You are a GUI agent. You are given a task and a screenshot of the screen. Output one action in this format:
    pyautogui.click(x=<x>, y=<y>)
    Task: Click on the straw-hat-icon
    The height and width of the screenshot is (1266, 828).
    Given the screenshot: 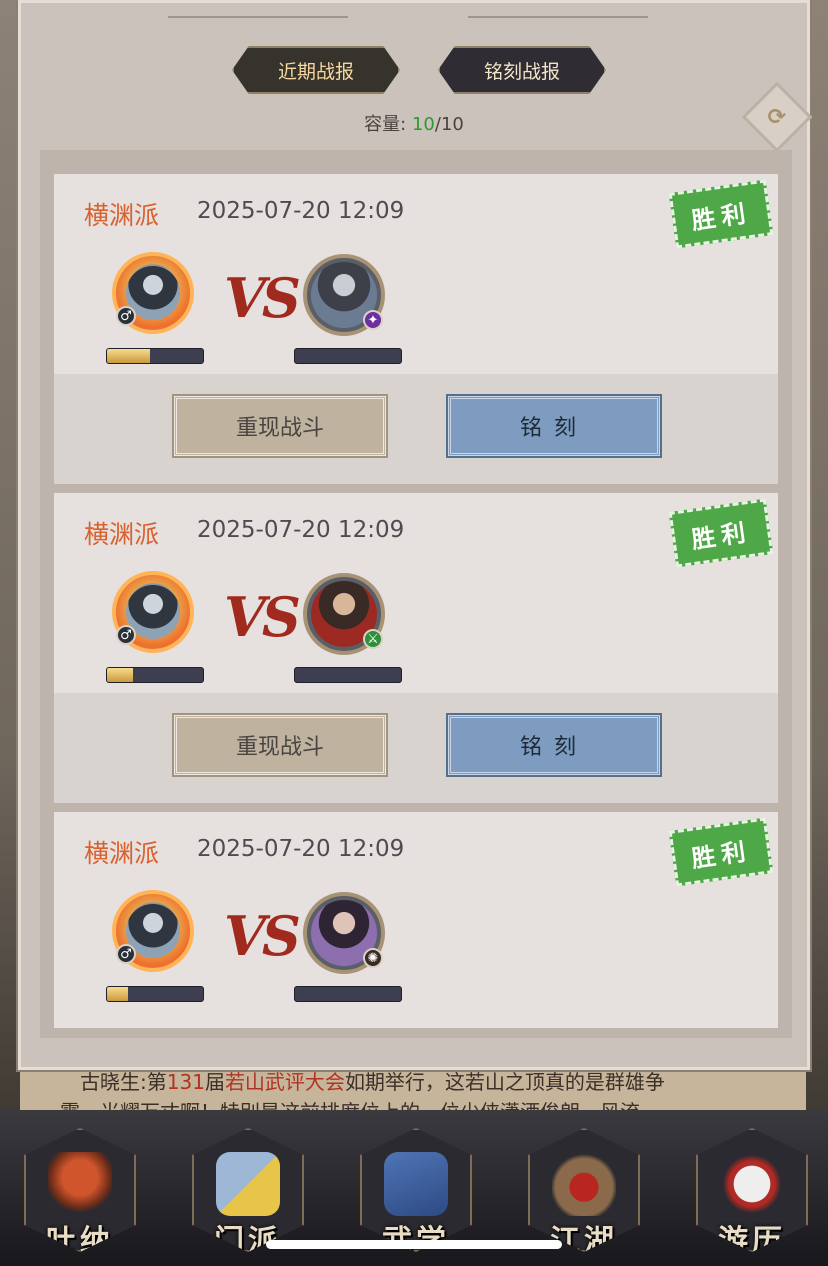 What is the action you would take?
    pyautogui.click(x=584, y=1184)
    